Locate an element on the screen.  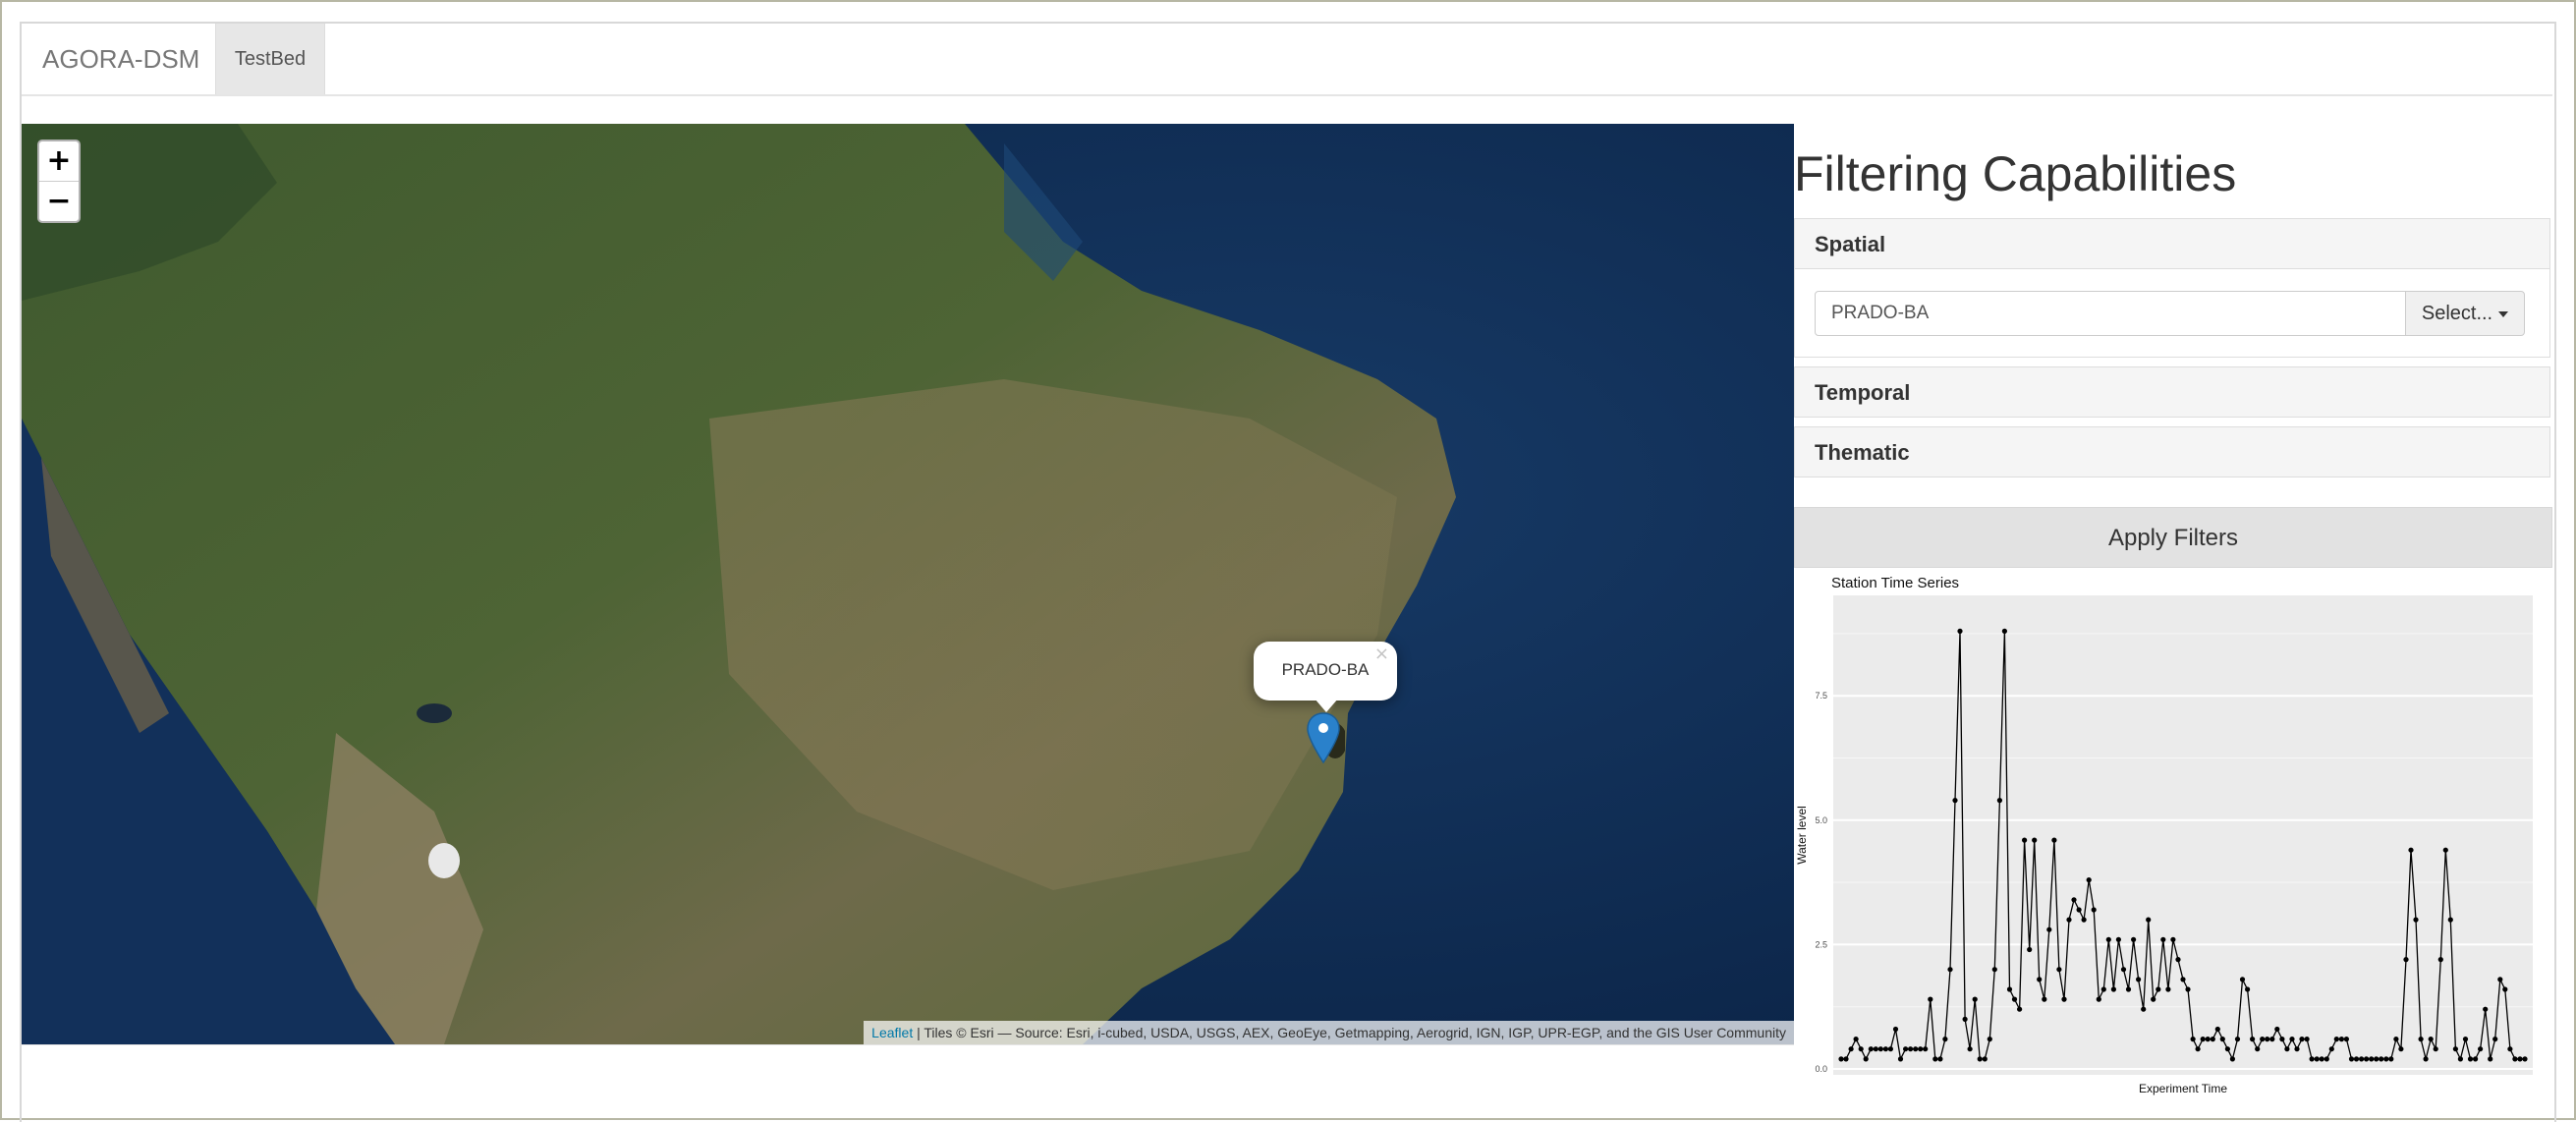
y-tick-label: 7.5 is located at coordinates (1821, 696).